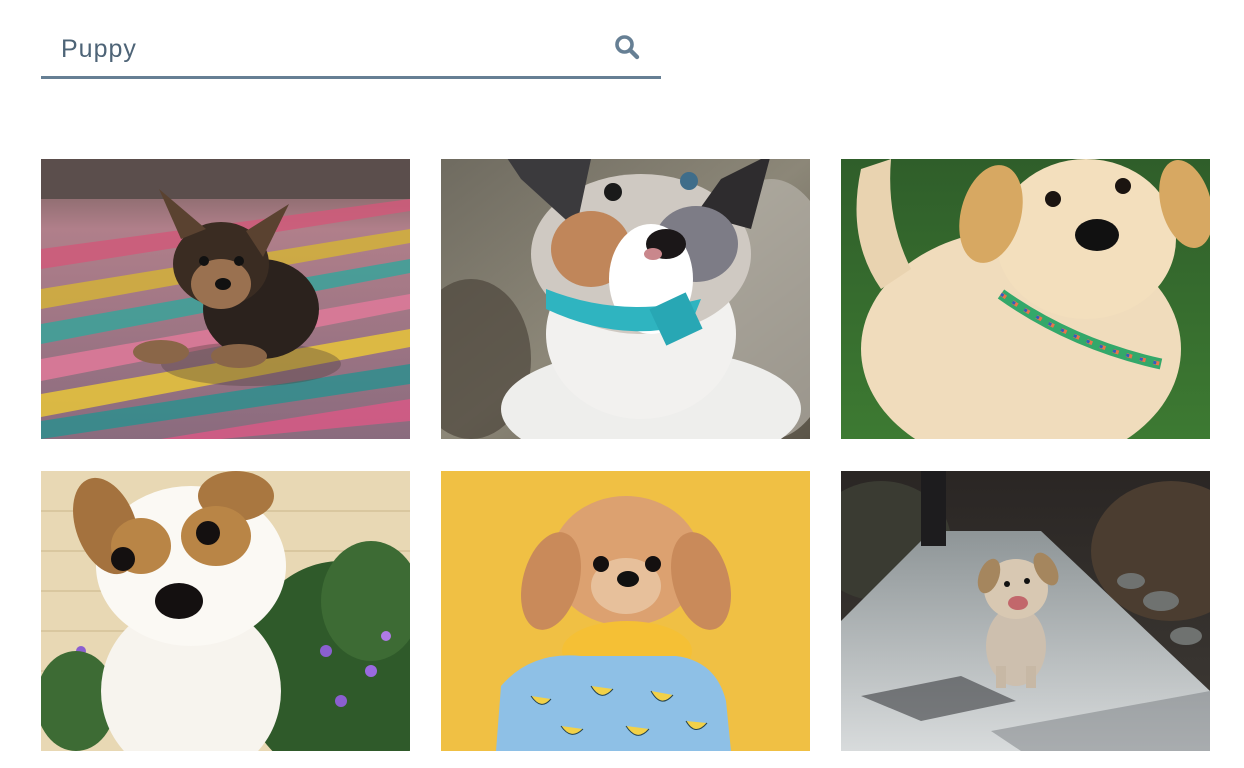 The height and width of the screenshot is (768, 1244). I want to click on puppy-golden-grass-photo, so click(1025, 299).